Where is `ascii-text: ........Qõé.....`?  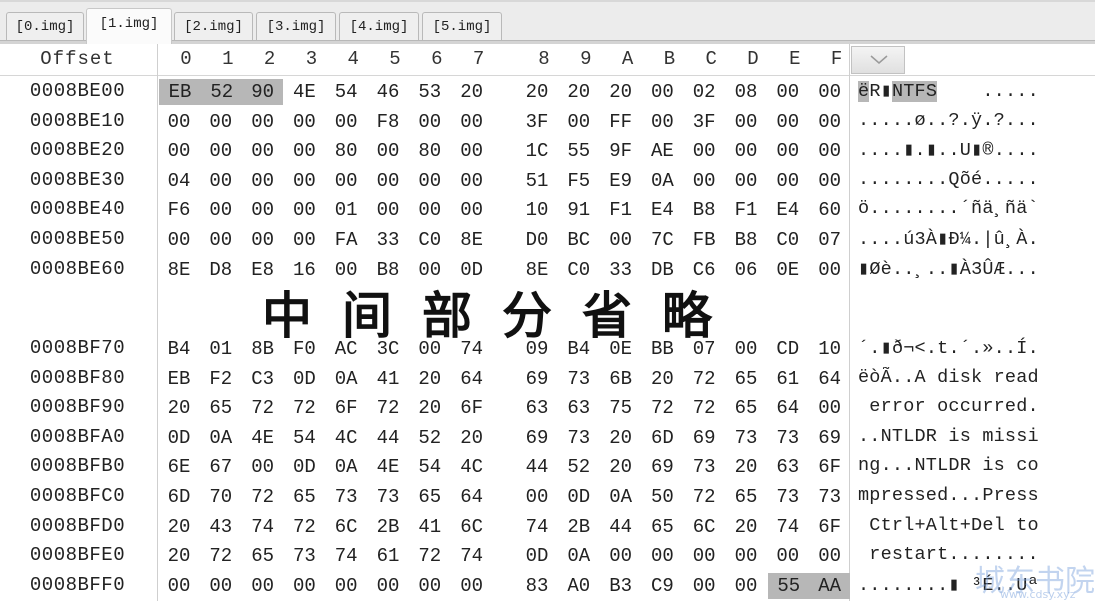 ascii-text: ........Qõé..... is located at coordinates (975, 179).